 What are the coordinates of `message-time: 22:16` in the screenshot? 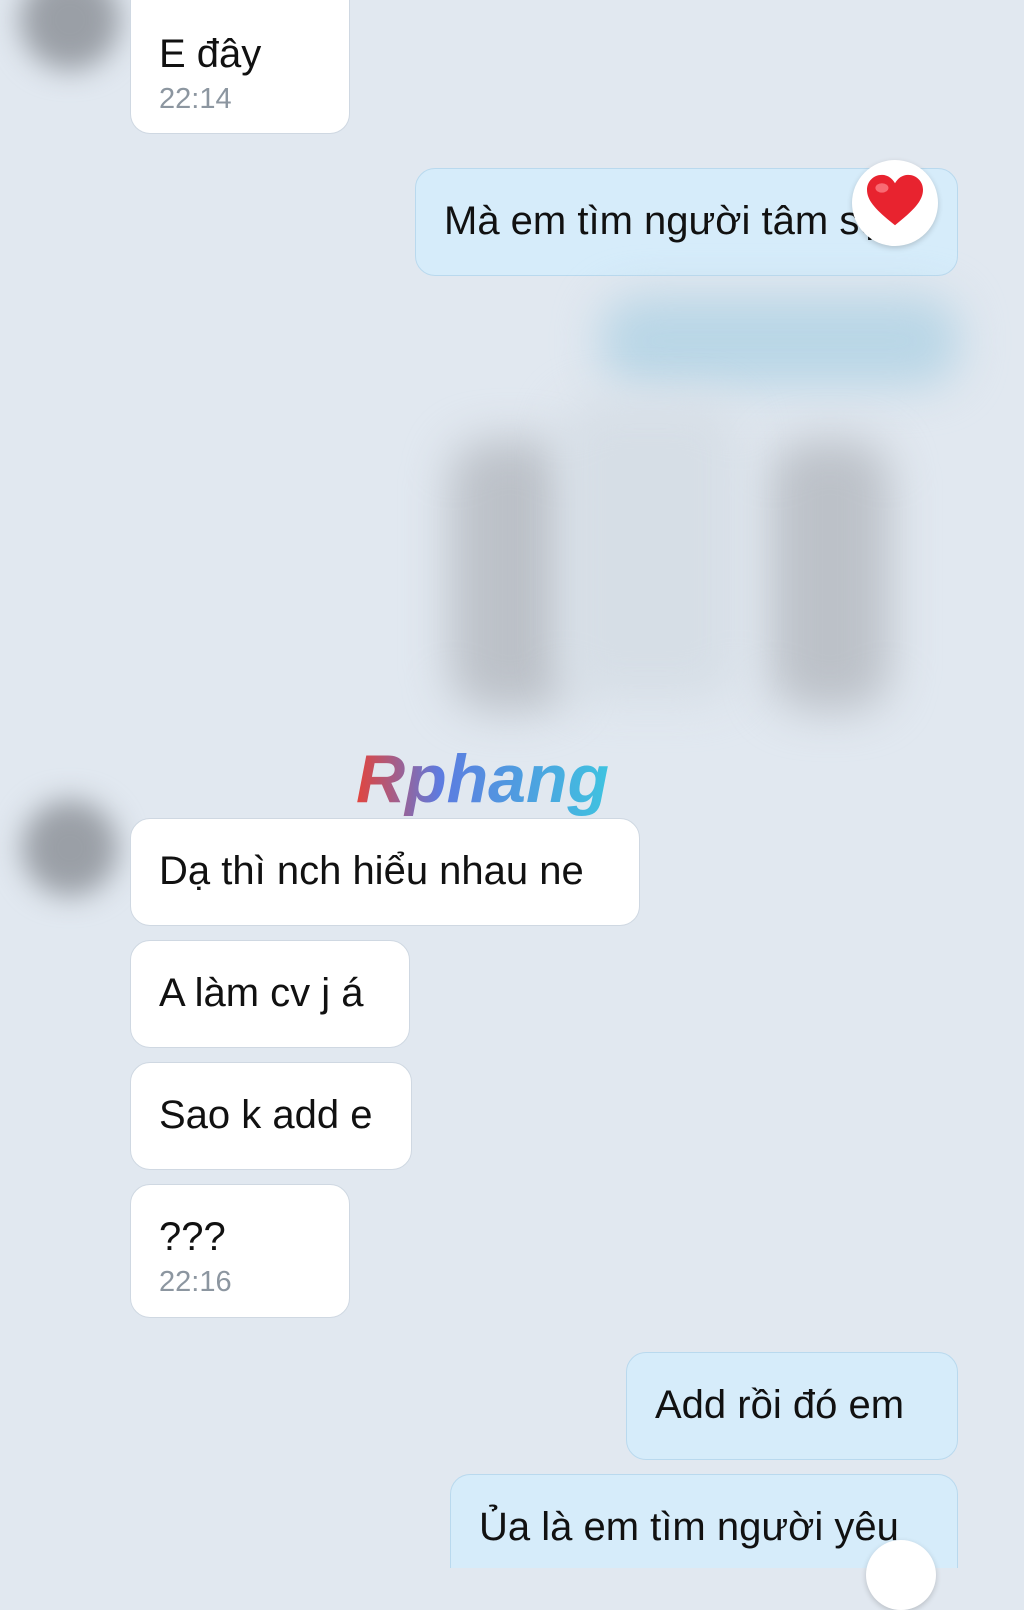 It's located at (195, 1282).